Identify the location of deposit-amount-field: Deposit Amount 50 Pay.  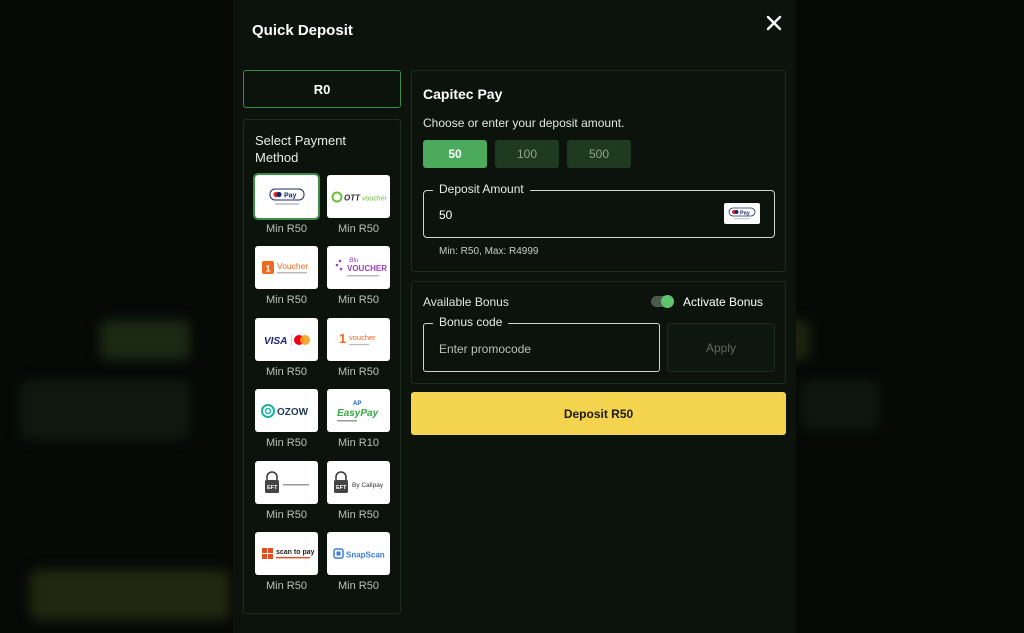
(599, 210).